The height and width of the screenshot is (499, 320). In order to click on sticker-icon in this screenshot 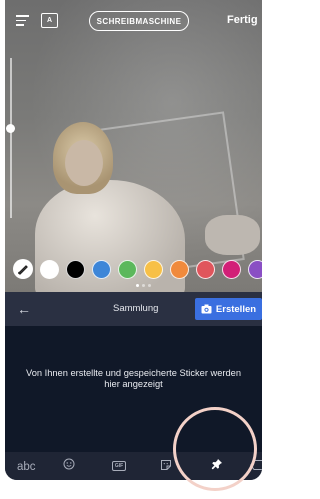, I will do `click(166, 467)`.